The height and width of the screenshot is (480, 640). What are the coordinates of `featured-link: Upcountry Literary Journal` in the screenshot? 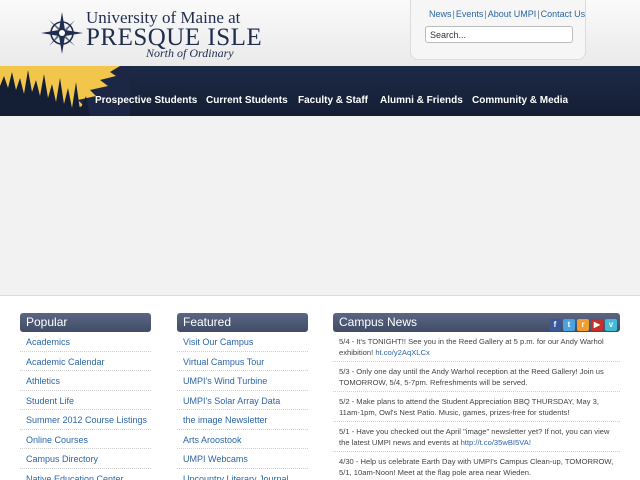 It's located at (242, 474).